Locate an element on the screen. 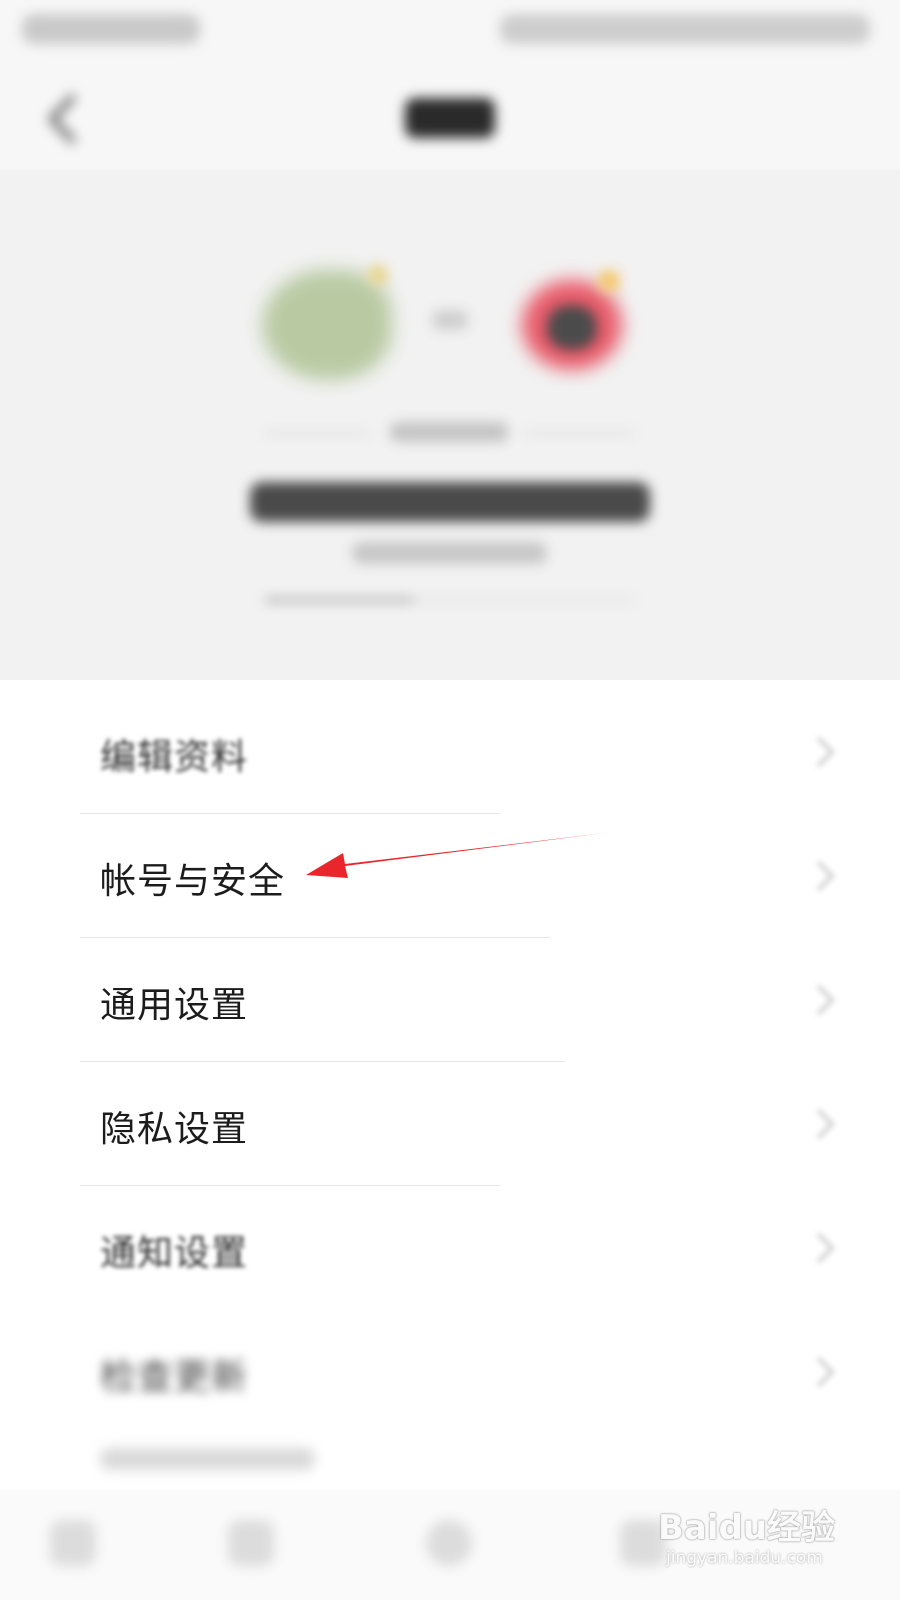 The width and height of the screenshot is (900, 1600). watermark-brand: Baidu经验 is located at coordinates (747, 1528).